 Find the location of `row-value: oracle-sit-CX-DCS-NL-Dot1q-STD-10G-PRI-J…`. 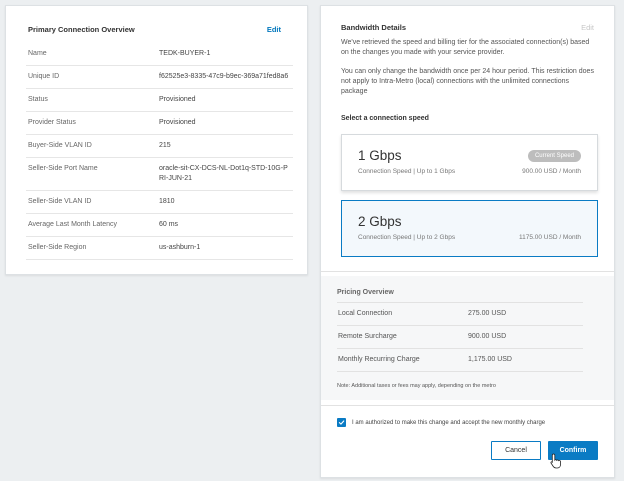

row-value: oracle-sit-CX-DCS-NL-Dot1q-STD-10G-PRI-J… is located at coordinates (225, 174).